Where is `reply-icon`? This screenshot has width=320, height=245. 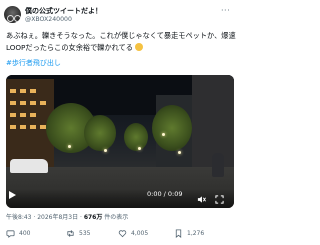 reply-icon is located at coordinates (10, 234).